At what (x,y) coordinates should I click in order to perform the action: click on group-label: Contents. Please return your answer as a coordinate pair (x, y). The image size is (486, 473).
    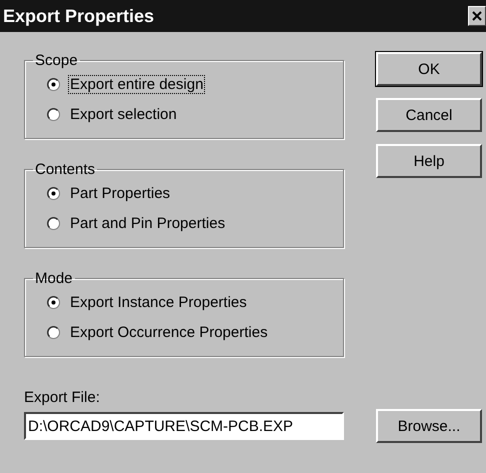
    Looking at the image, I should click on (65, 169).